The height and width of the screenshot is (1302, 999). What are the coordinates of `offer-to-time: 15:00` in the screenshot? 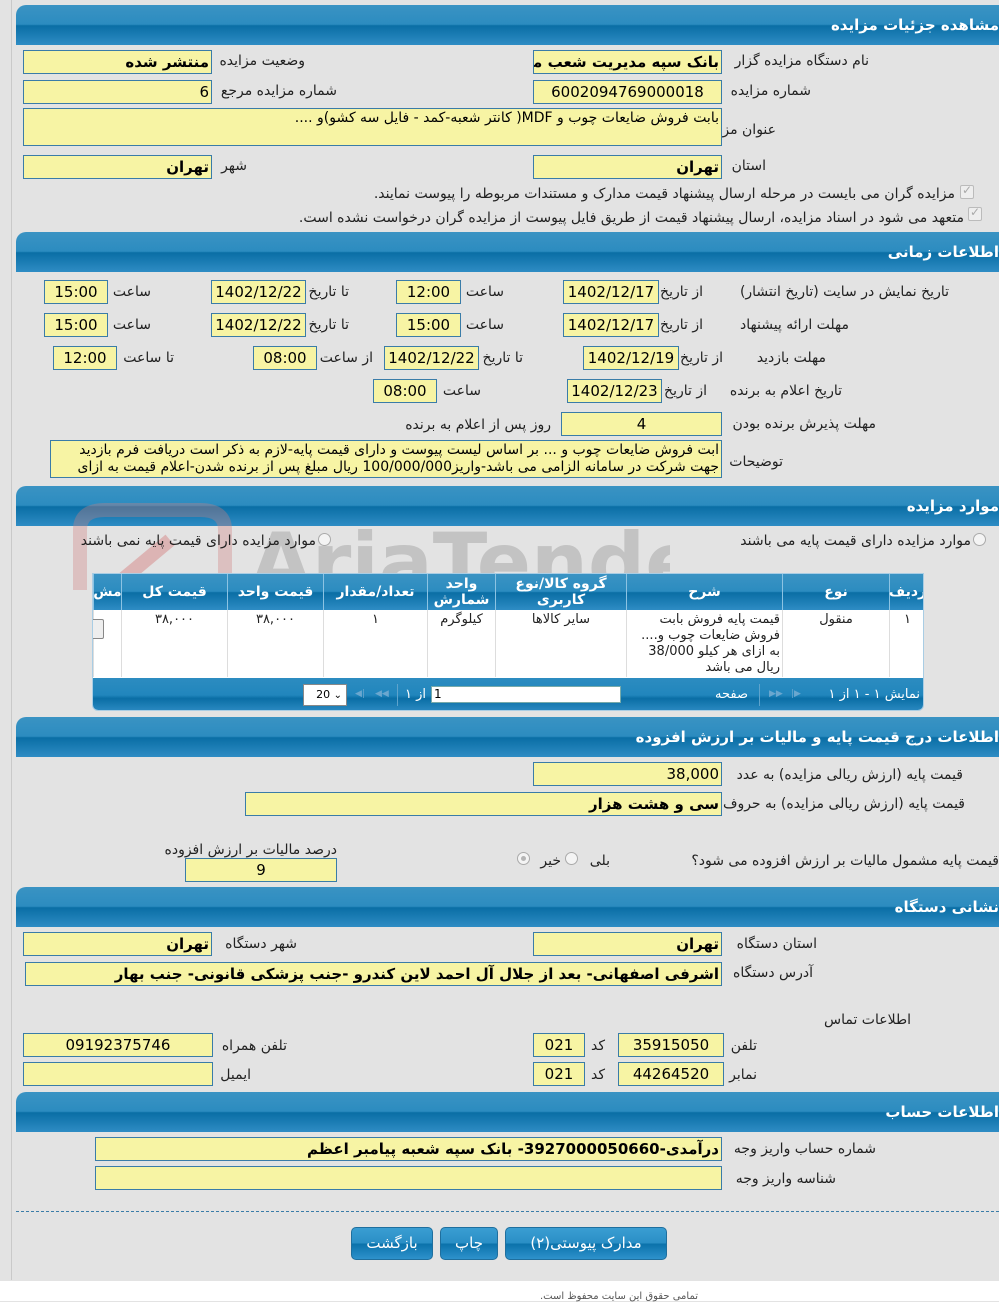 It's located at (76, 325).